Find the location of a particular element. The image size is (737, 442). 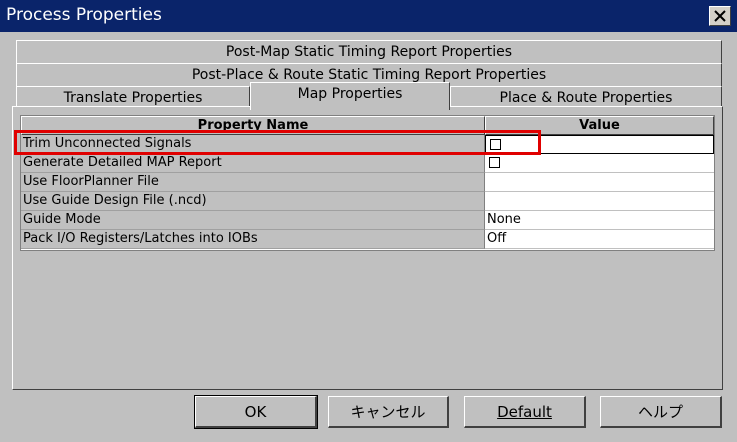

help-button: ヘルプ is located at coordinates (661, 412).